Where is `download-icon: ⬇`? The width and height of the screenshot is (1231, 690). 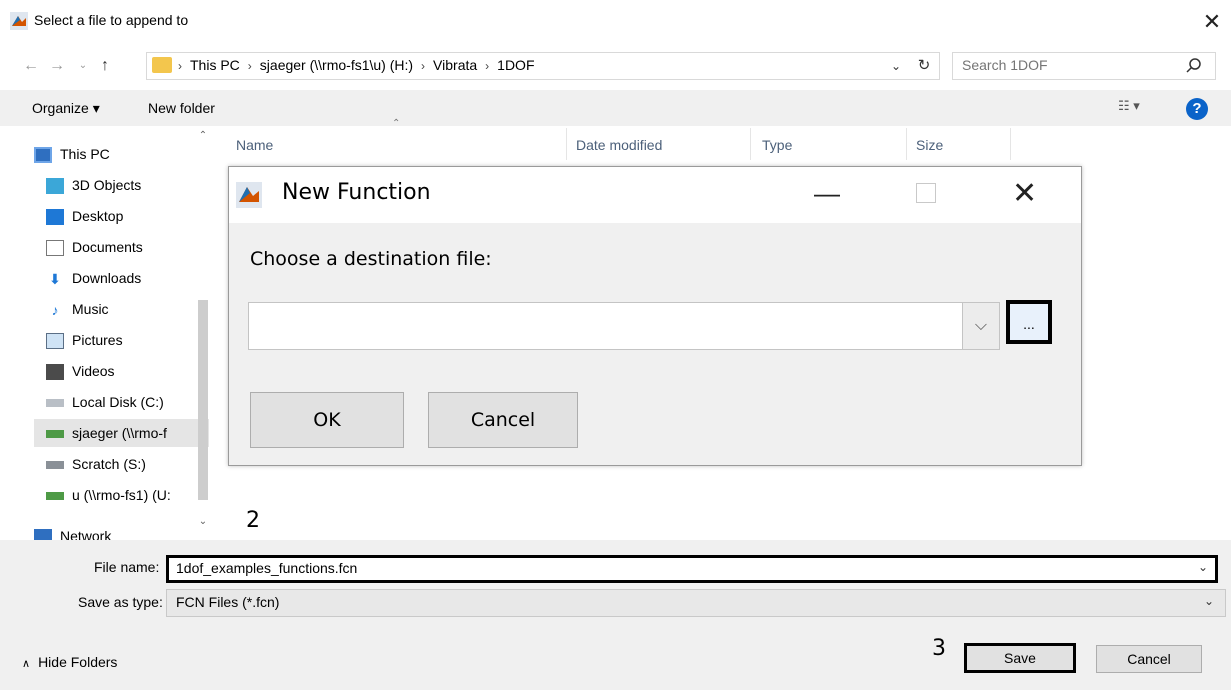 download-icon: ⬇ is located at coordinates (55, 279).